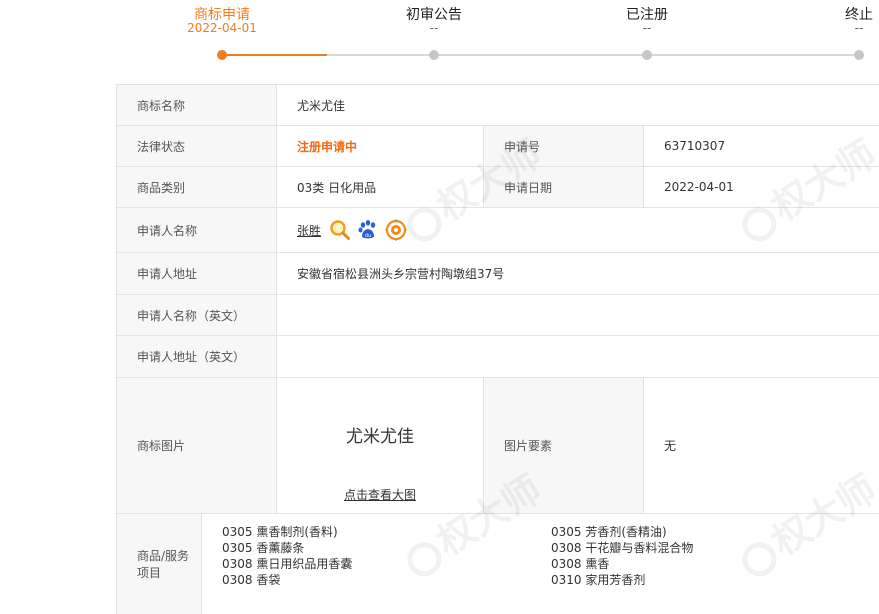  What do you see at coordinates (309, 230) in the screenshot?
I see `applicant-link: 张胜` at bounding box center [309, 230].